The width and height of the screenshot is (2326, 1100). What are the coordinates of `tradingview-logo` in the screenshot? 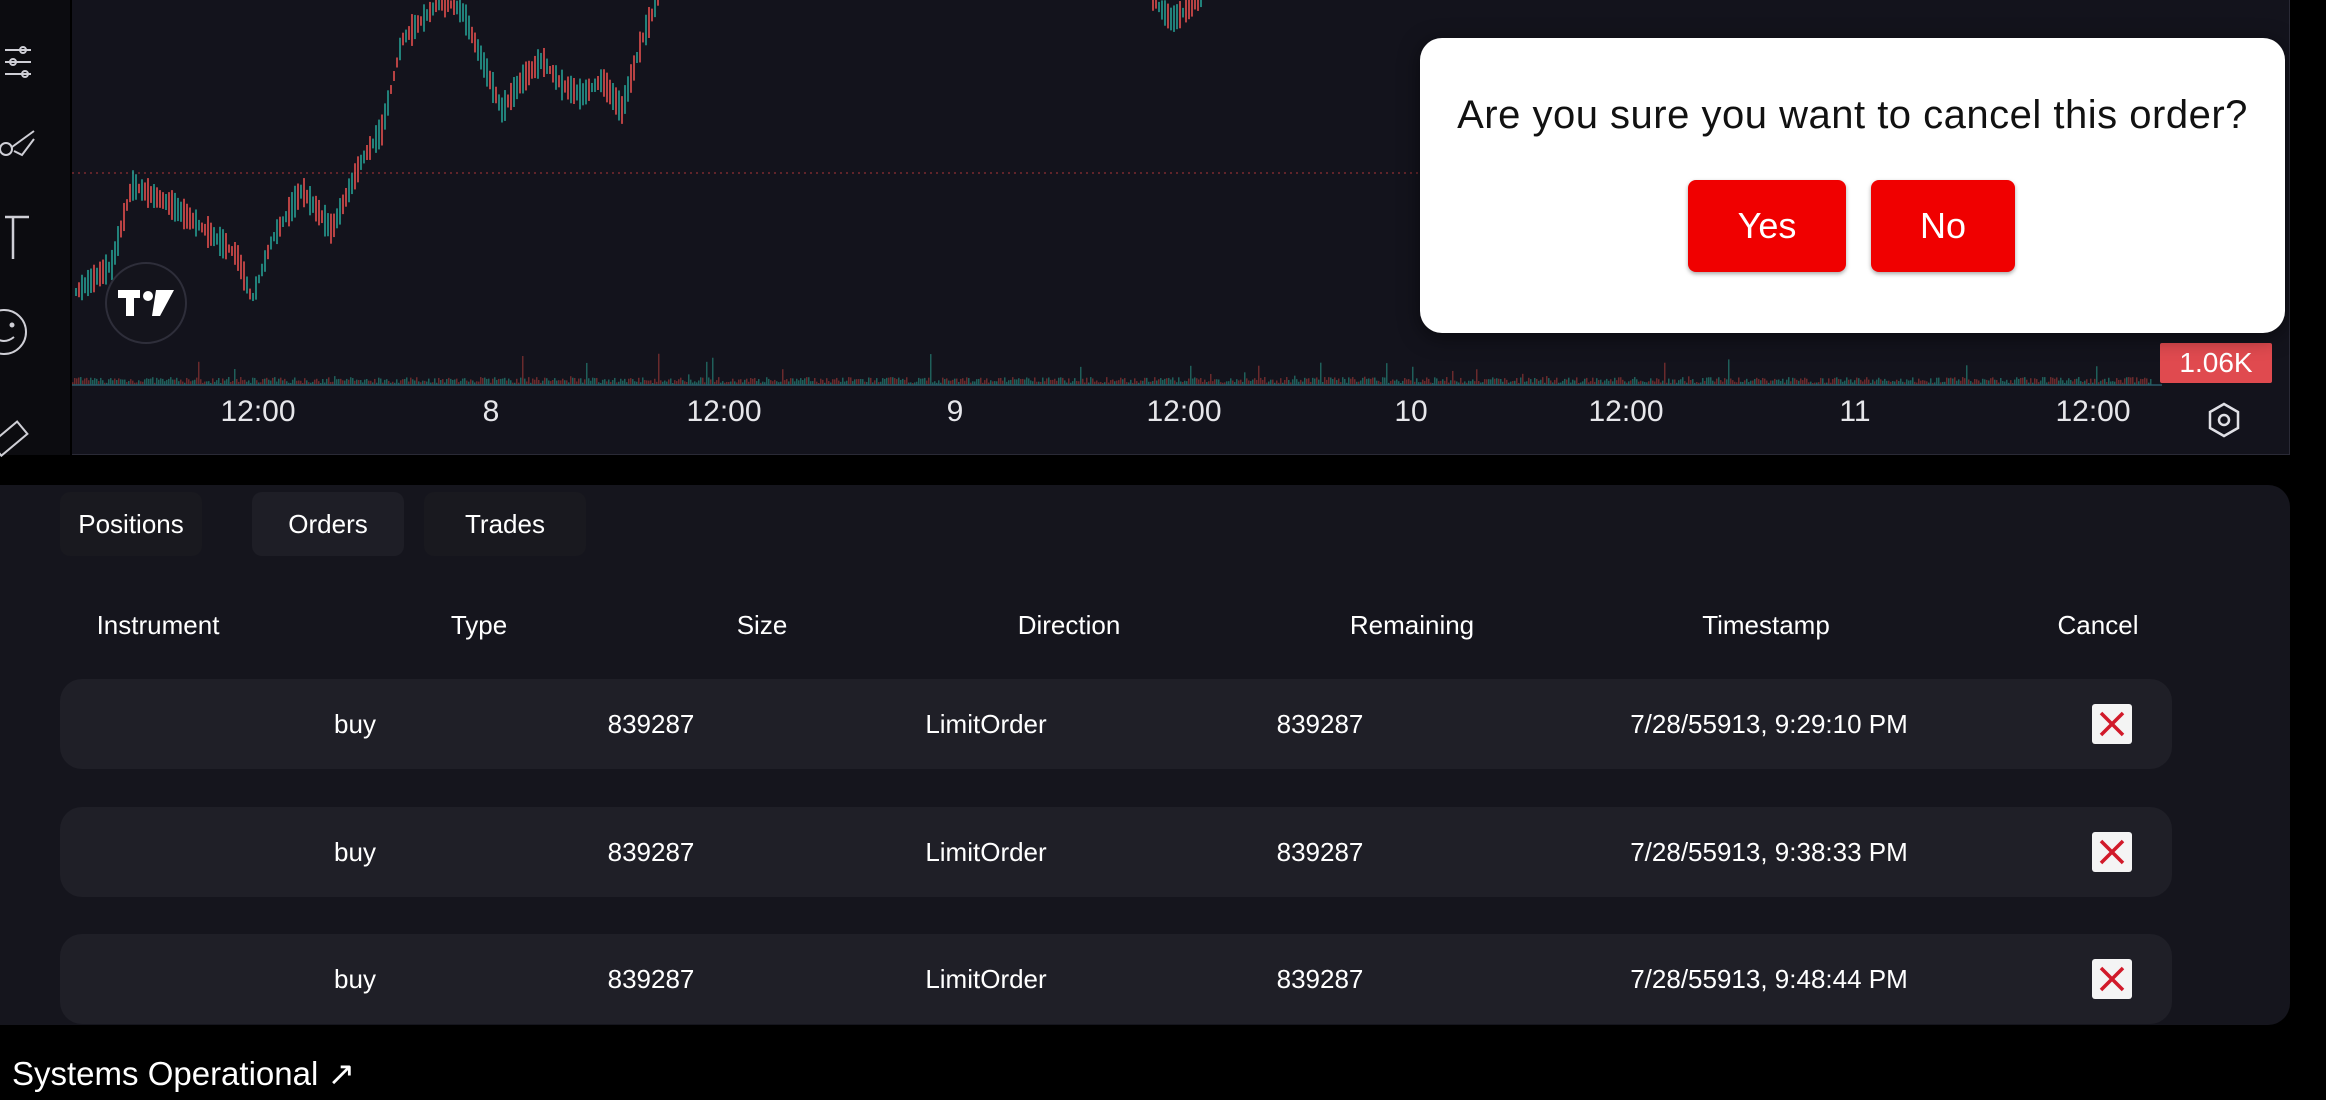 It's located at (146, 303).